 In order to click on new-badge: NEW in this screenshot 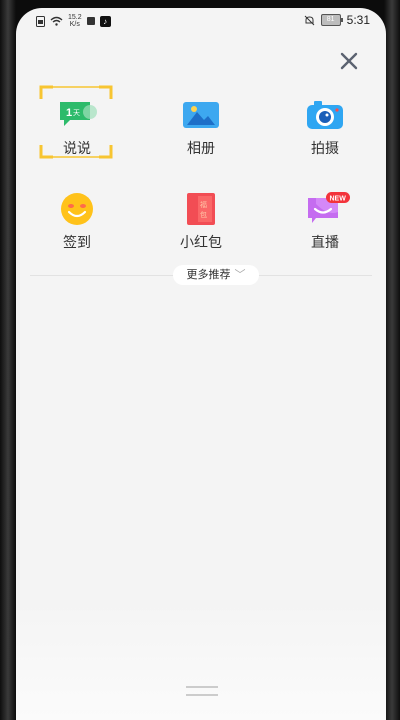, I will do `click(338, 199)`.